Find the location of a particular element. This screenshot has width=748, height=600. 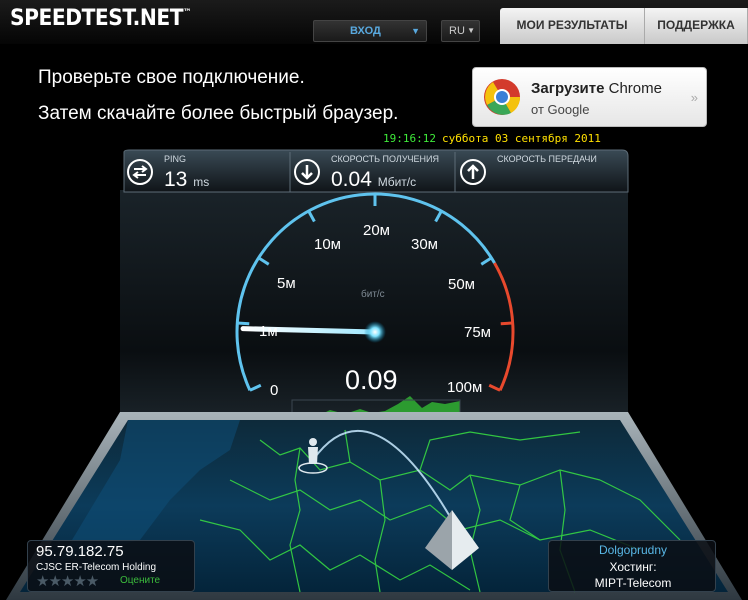

download-label: СКОРОСТЬ ПОЛУЧЕНИЯ is located at coordinates (385, 159).